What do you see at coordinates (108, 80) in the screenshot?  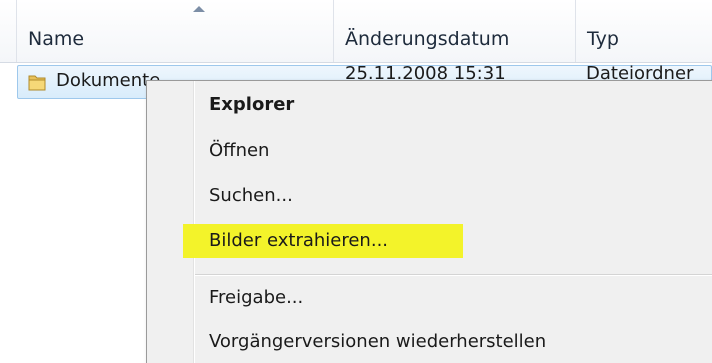 I see `file-name: Dokumente` at bounding box center [108, 80].